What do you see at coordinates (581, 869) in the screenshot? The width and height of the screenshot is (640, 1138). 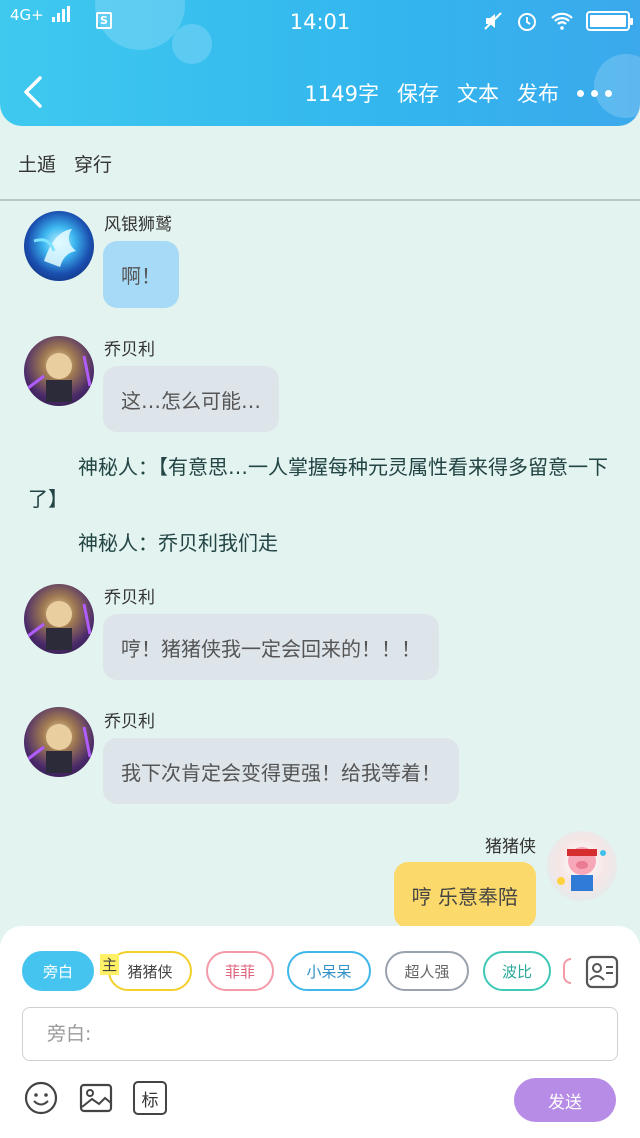 I see `pig-hero-icon` at bounding box center [581, 869].